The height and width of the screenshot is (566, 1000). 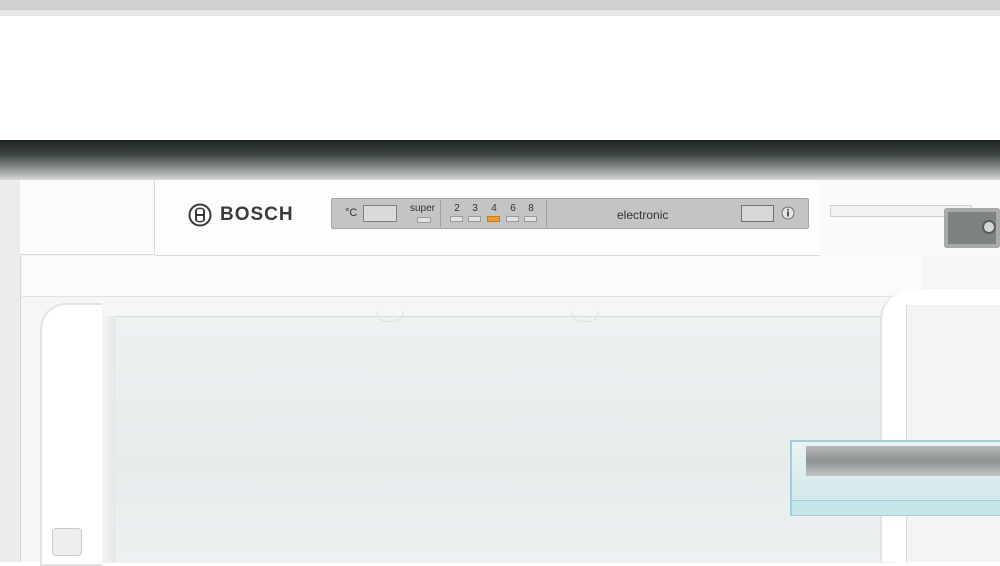 I want to click on temperature-button, so click(x=380, y=213).